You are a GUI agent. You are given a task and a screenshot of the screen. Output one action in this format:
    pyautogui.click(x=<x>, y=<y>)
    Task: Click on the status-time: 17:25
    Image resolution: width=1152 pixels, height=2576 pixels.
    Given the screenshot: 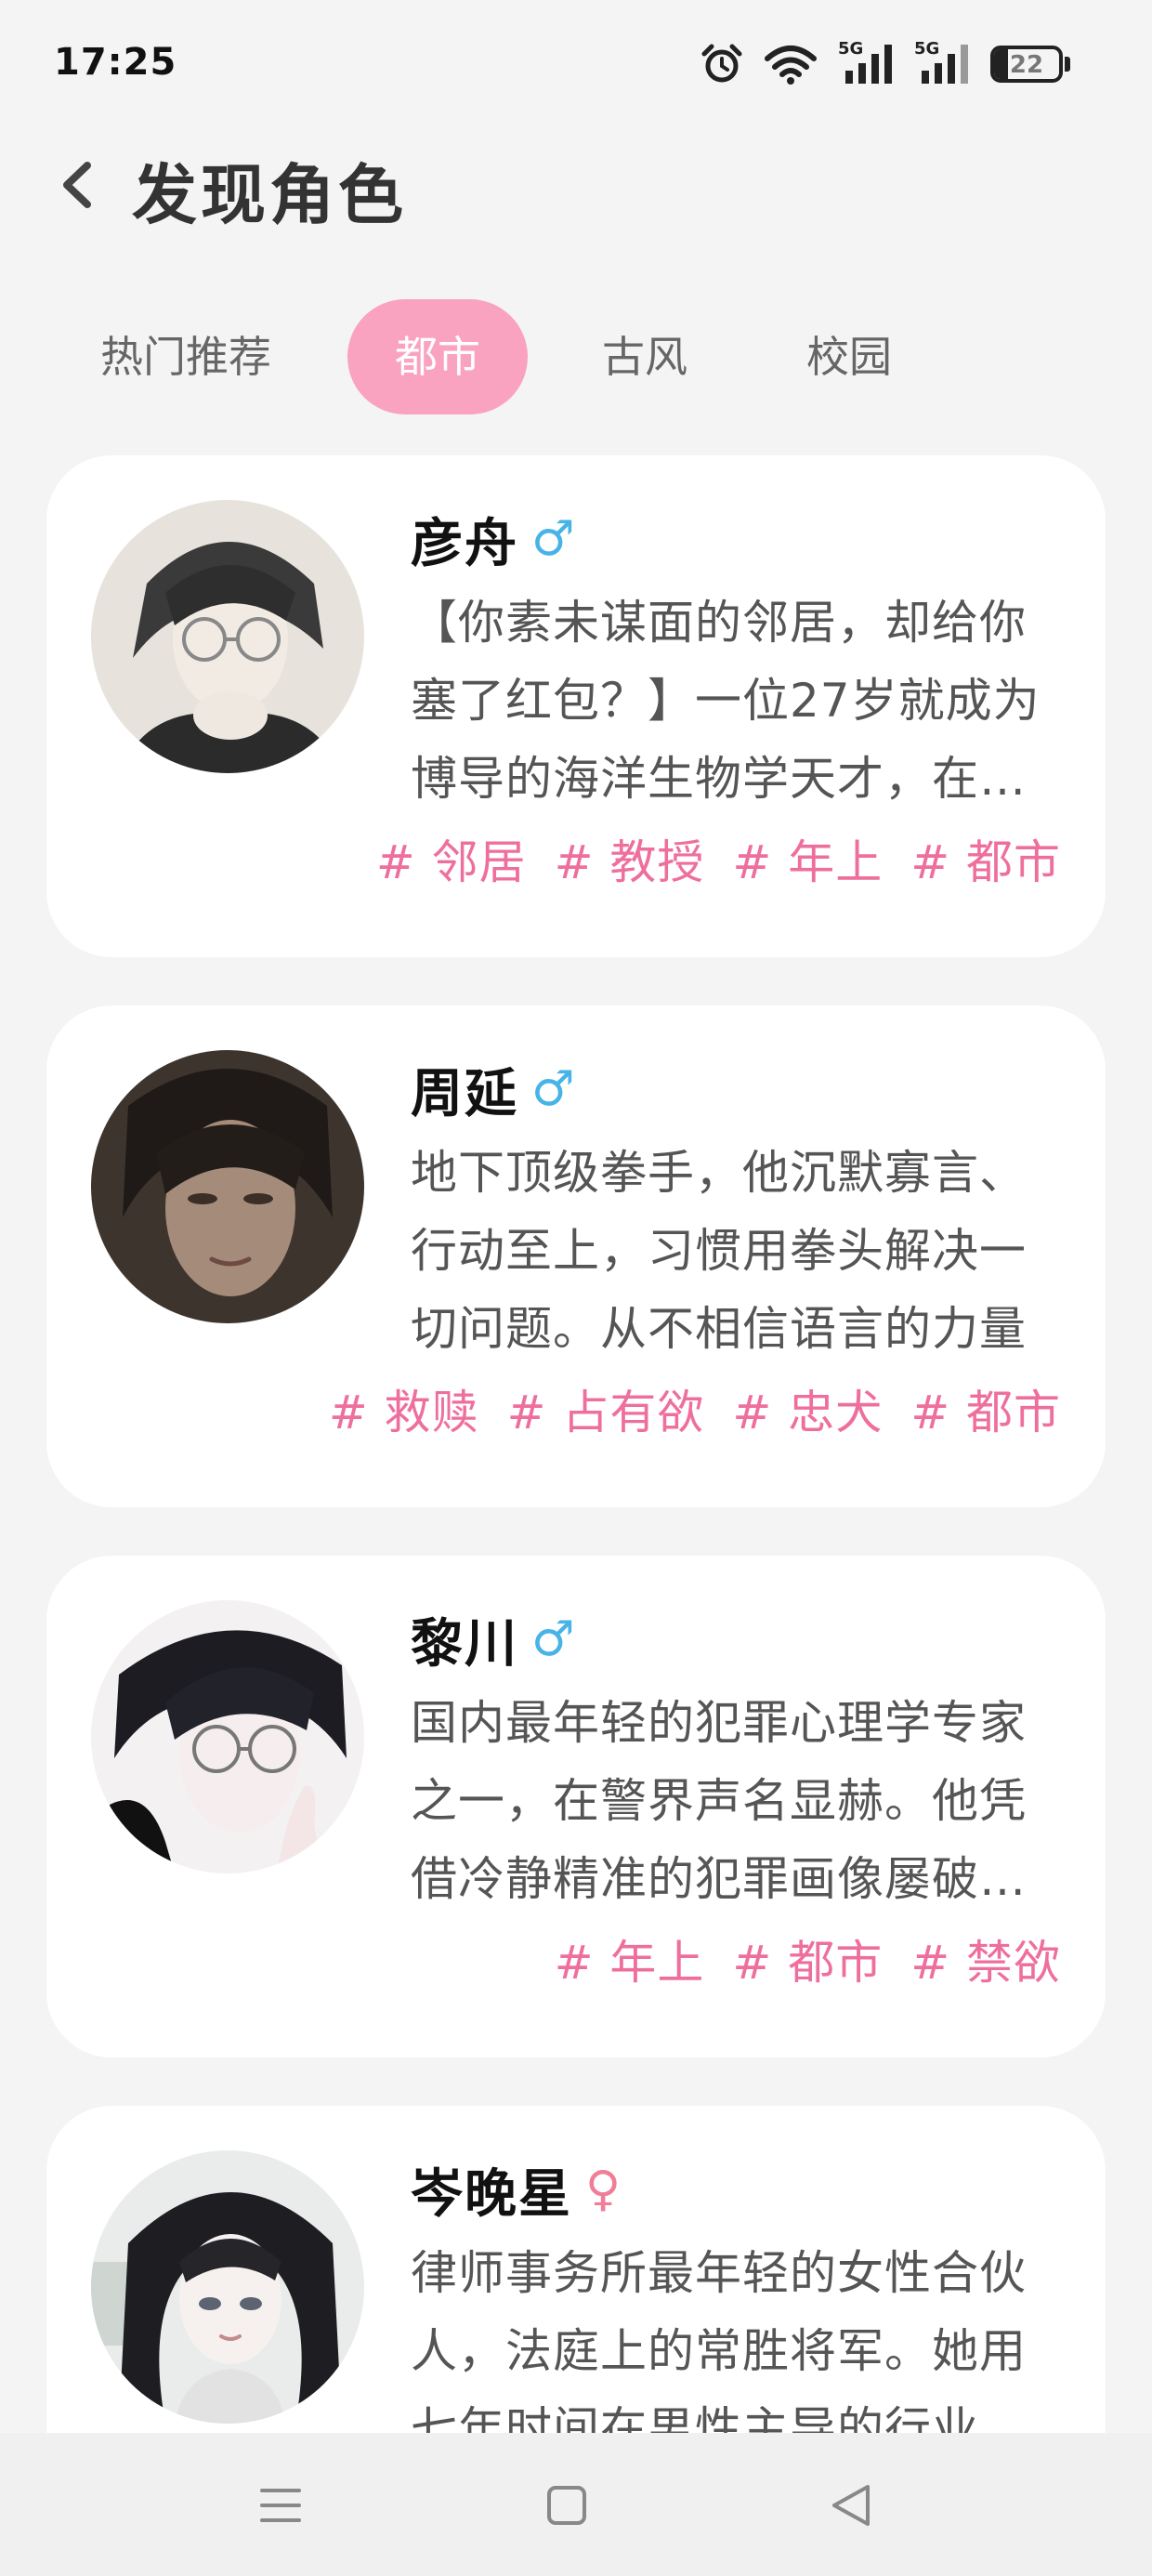 What is the action you would take?
    pyautogui.click(x=115, y=62)
    